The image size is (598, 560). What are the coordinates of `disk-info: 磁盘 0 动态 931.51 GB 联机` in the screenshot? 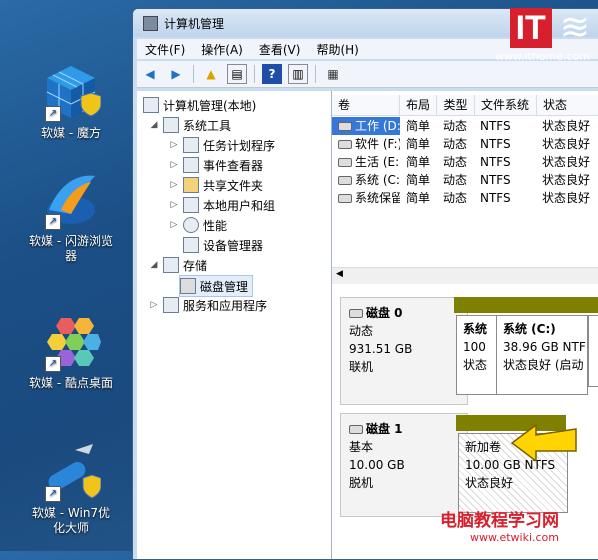 It's located at (404, 351).